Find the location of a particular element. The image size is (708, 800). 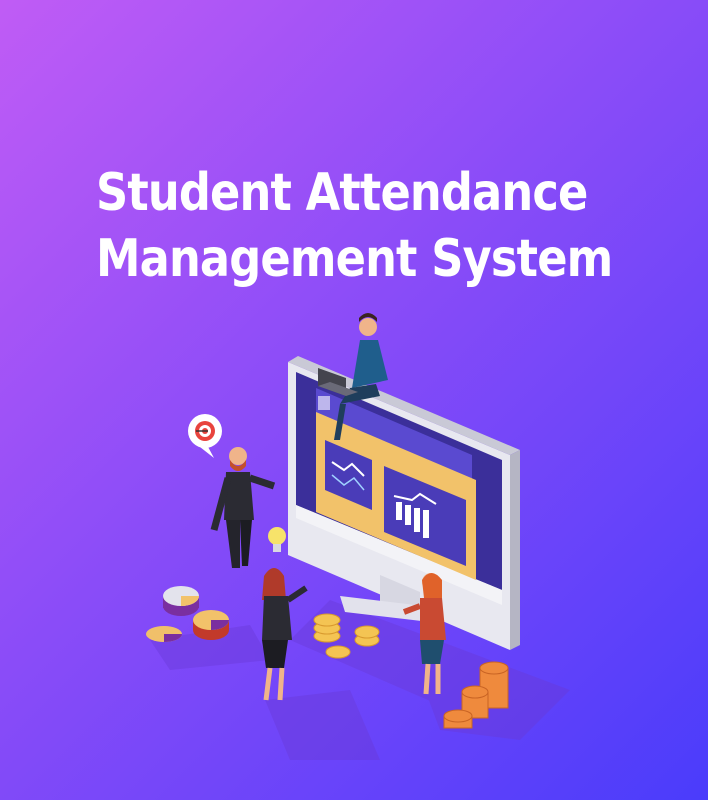

pie-chart-icon is located at coordinates (187, 614).